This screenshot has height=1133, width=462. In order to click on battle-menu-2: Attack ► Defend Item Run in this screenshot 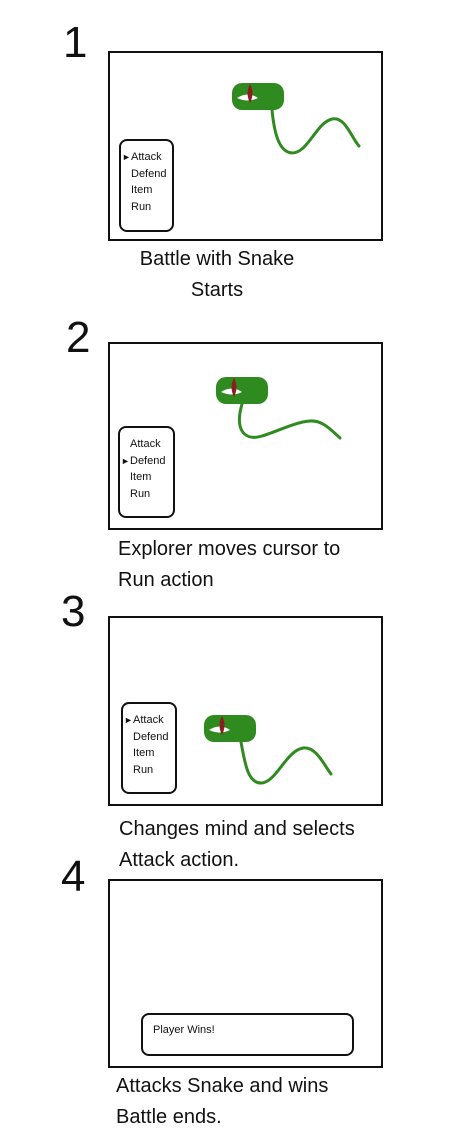, I will do `click(146, 472)`.